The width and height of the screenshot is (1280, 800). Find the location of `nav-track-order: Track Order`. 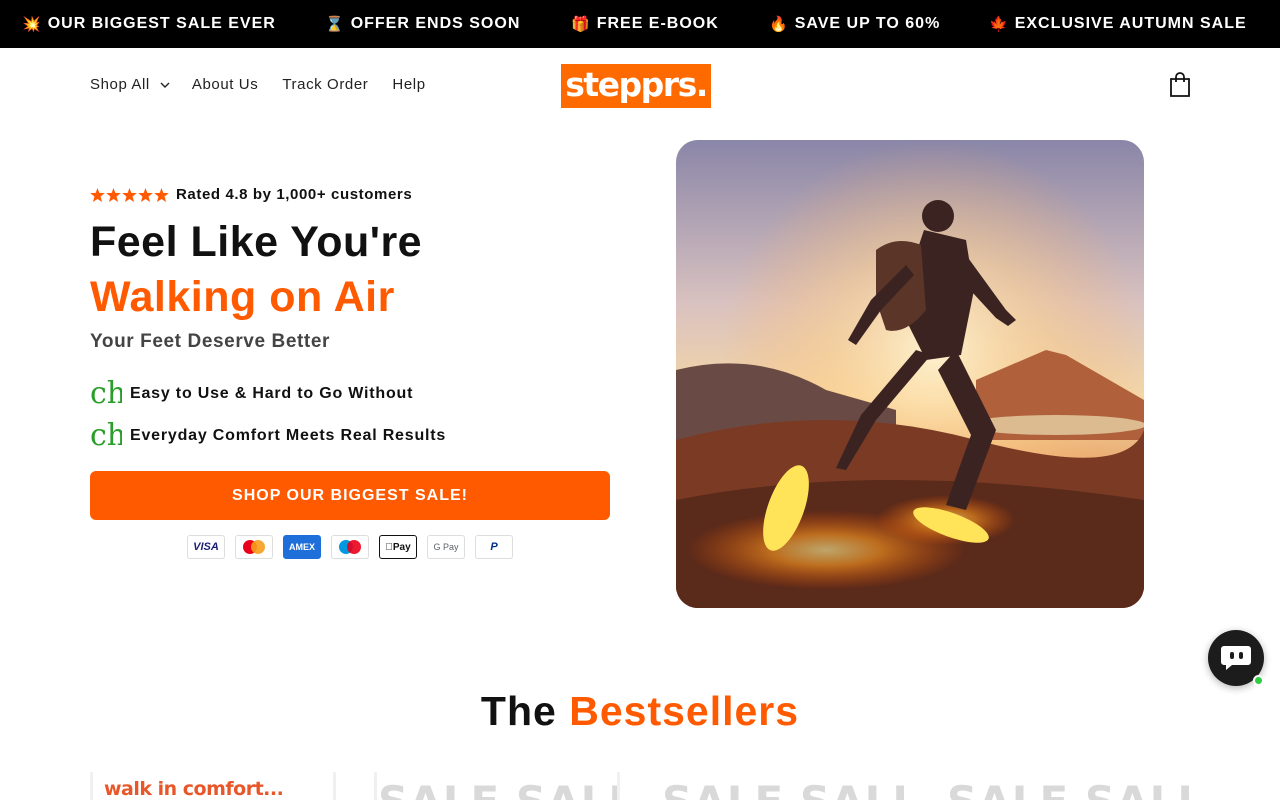

nav-track-order: Track Order is located at coordinates (325, 84).